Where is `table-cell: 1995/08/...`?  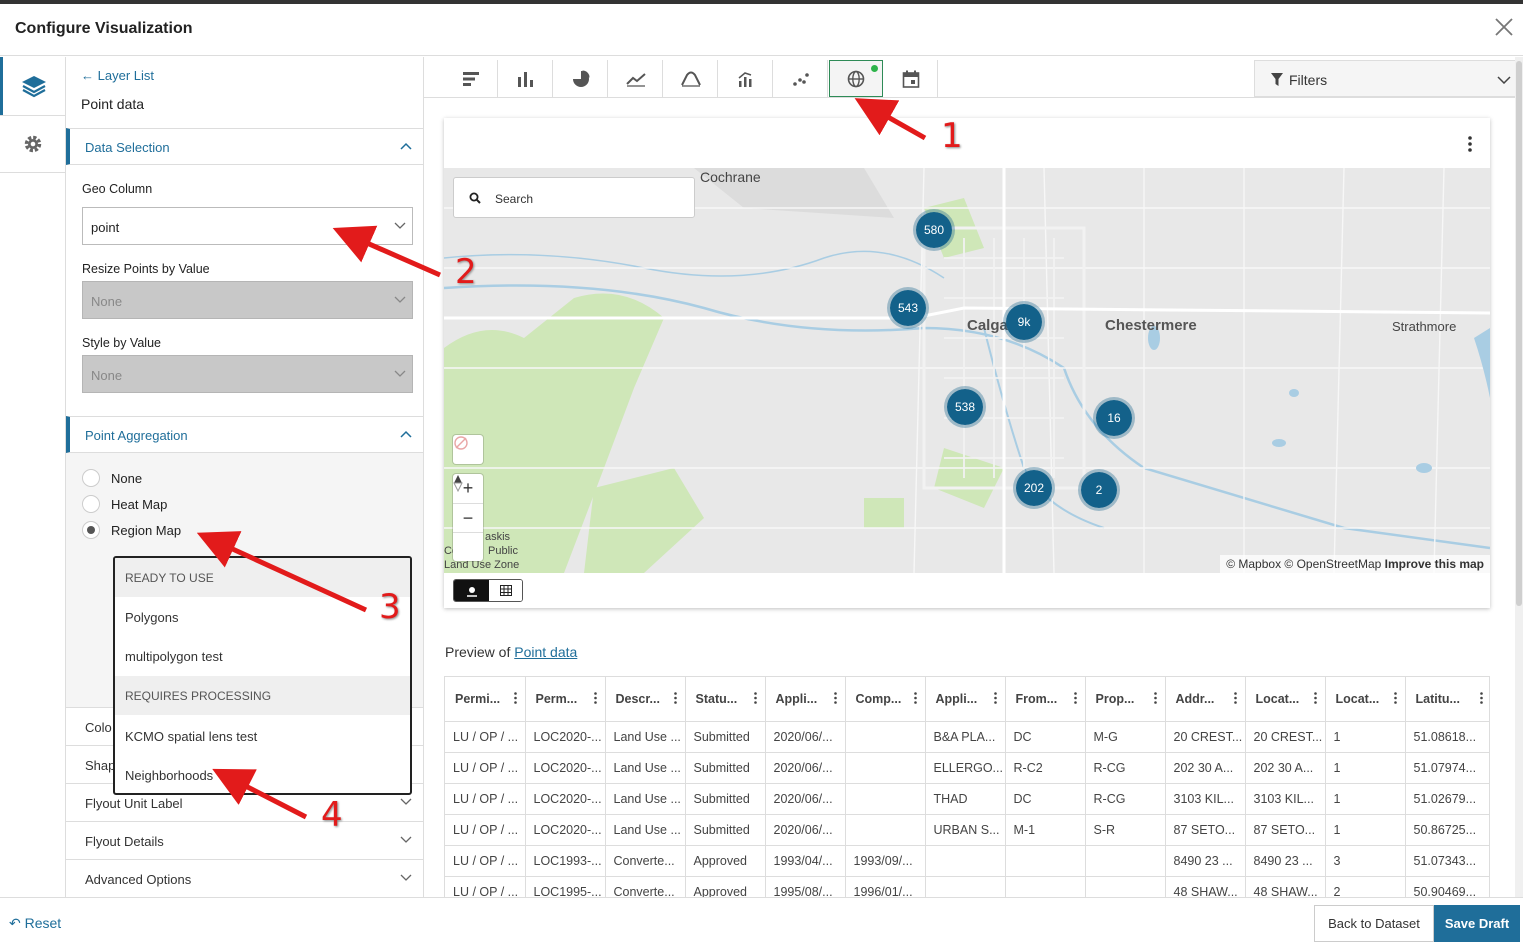
table-cell: 1995/08/... is located at coordinates (805, 886).